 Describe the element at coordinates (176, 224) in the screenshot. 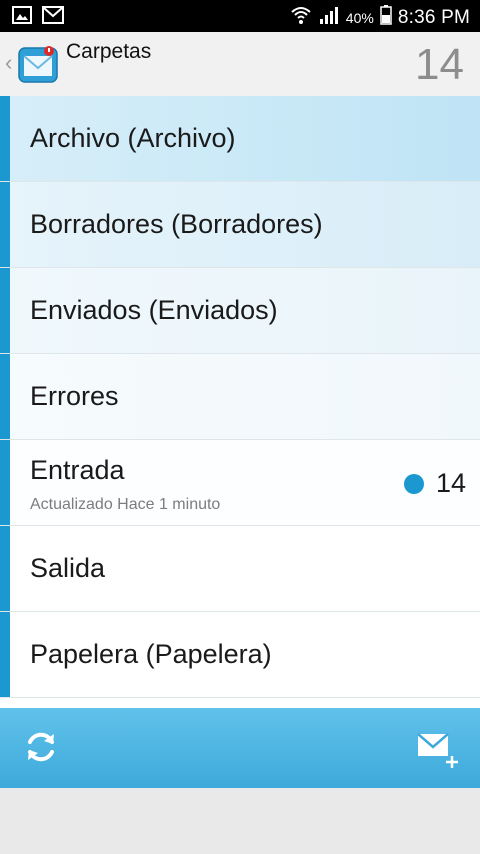

I see `folder-label: Borradores (Borradores)` at that location.